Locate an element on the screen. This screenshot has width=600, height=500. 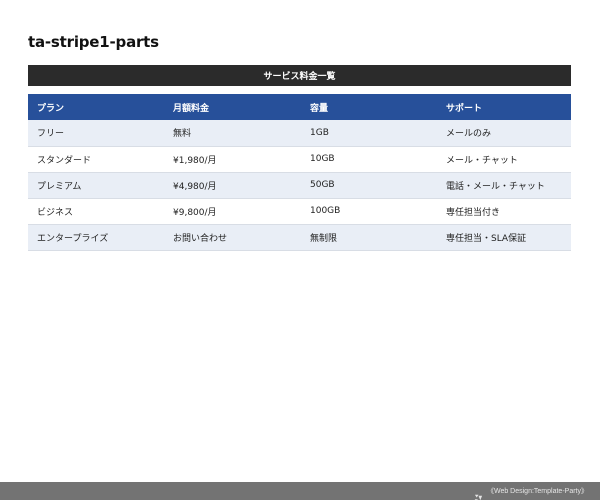
table-cell: ¥1,980/月 is located at coordinates (195, 160).